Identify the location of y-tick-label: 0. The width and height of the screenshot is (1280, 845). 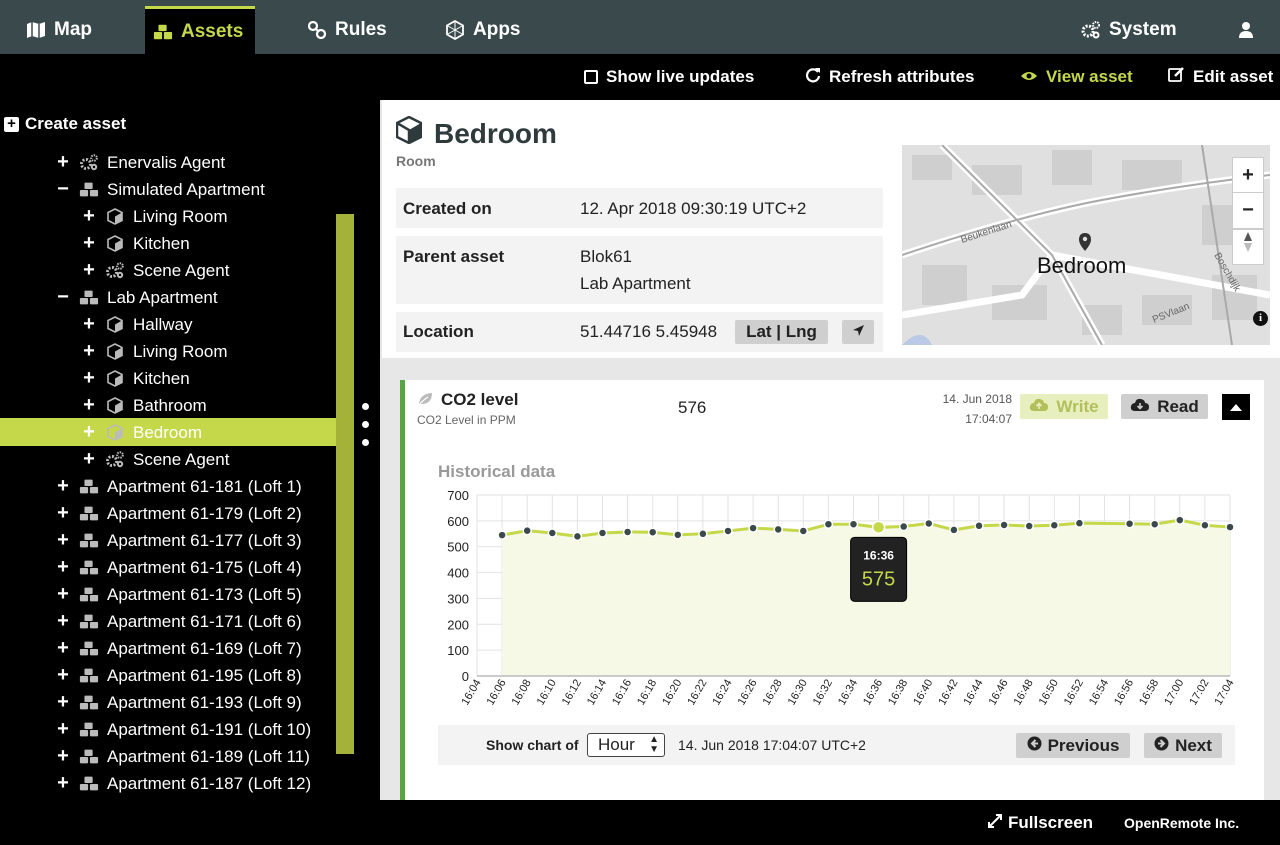
(465, 676).